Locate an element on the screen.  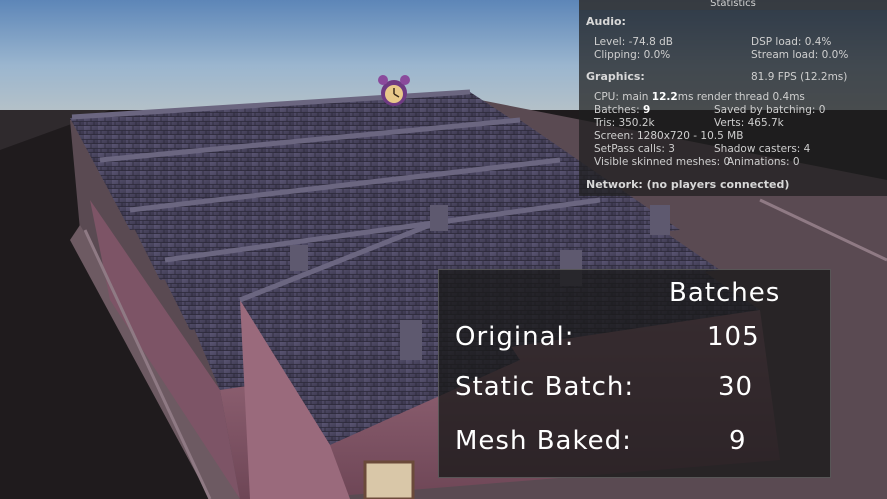
tris-count: Tris: 350.2k is located at coordinates (624, 123).